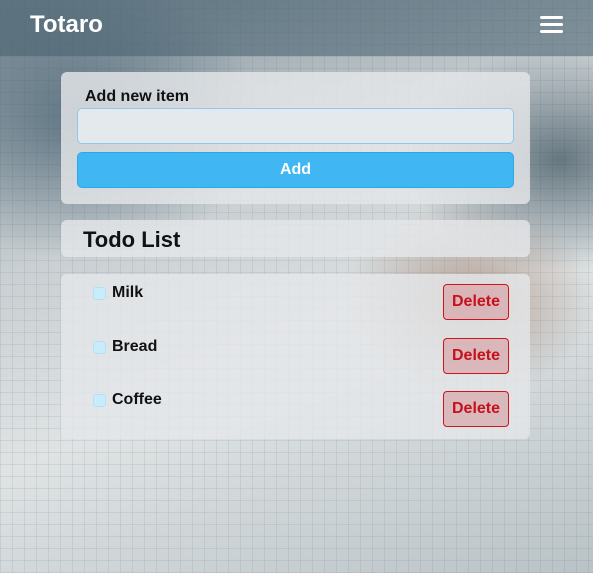 The height and width of the screenshot is (573, 593). What do you see at coordinates (137, 96) in the screenshot?
I see `add-item-label: Add new item` at bounding box center [137, 96].